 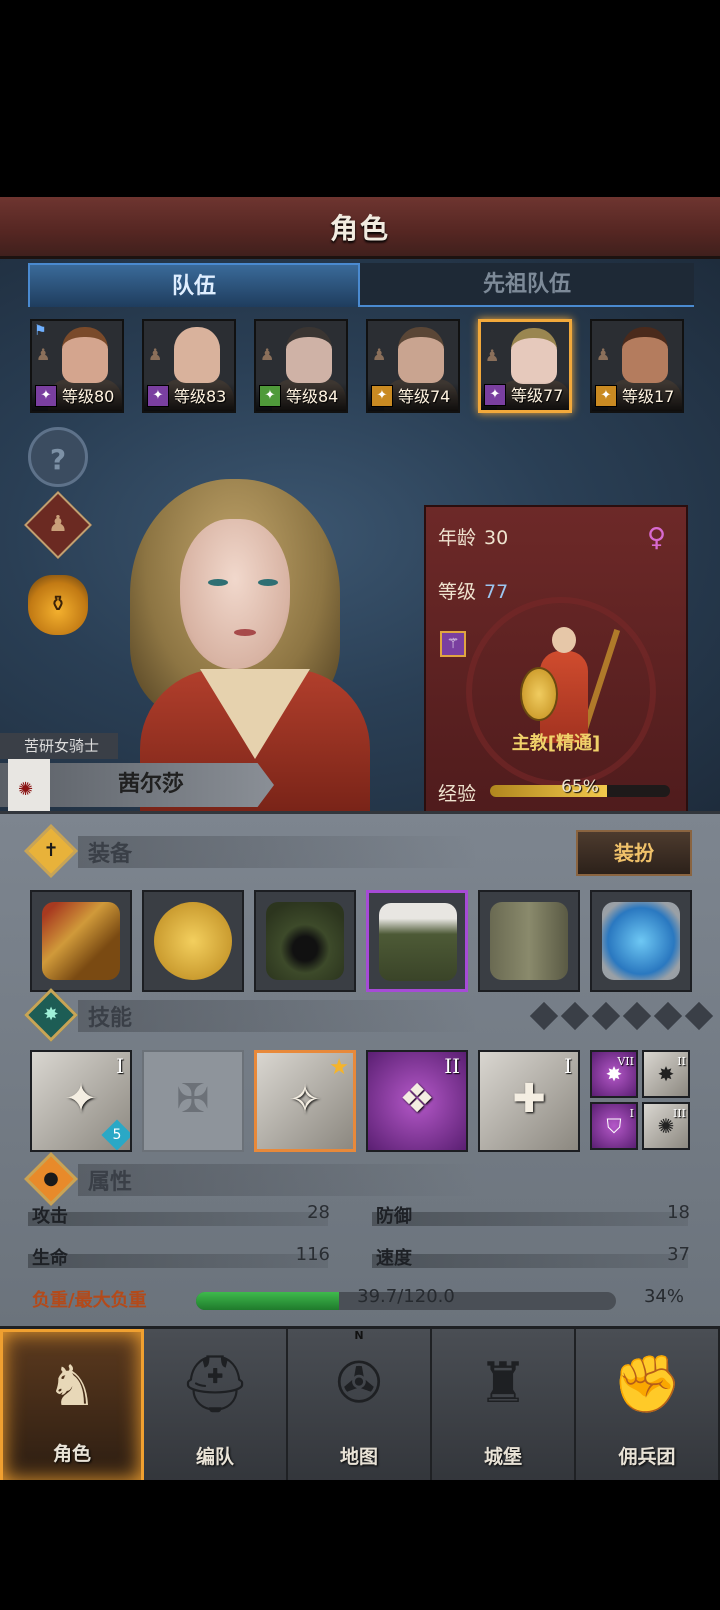 What do you see at coordinates (71, 1454) in the screenshot?
I see `nav-label: 角色` at bounding box center [71, 1454].